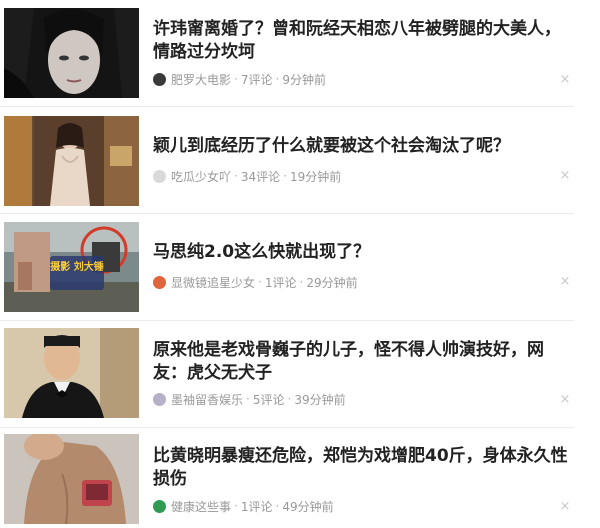 Image resolution: width=600 pixels, height=528 pixels. Describe the element at coordinates (308, 506) in the screenshot. I see `news-time: 49分钟前` at that location.